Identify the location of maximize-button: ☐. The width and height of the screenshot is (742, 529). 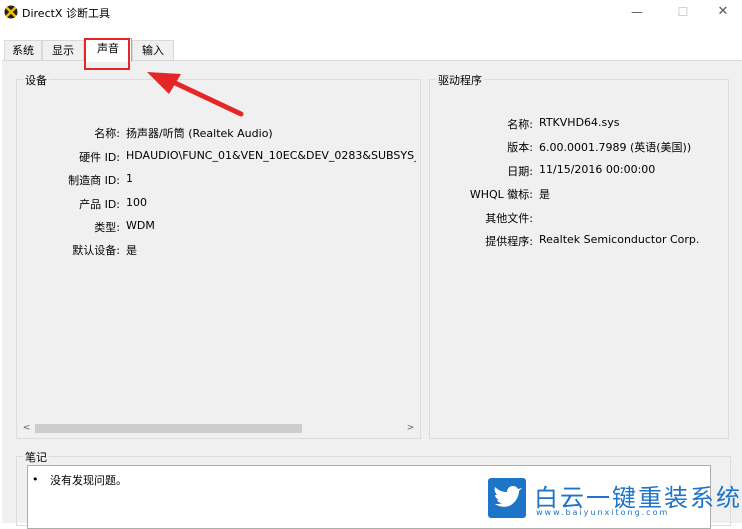
(683, 12).